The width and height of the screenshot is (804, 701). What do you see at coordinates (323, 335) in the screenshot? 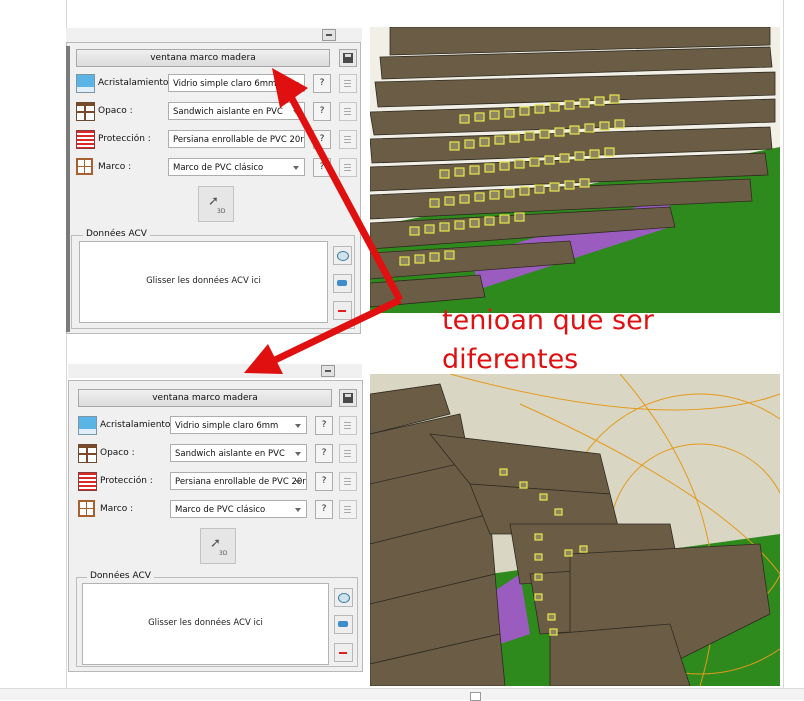
I see `red-arrow-down` at bounding box center [323, 335].